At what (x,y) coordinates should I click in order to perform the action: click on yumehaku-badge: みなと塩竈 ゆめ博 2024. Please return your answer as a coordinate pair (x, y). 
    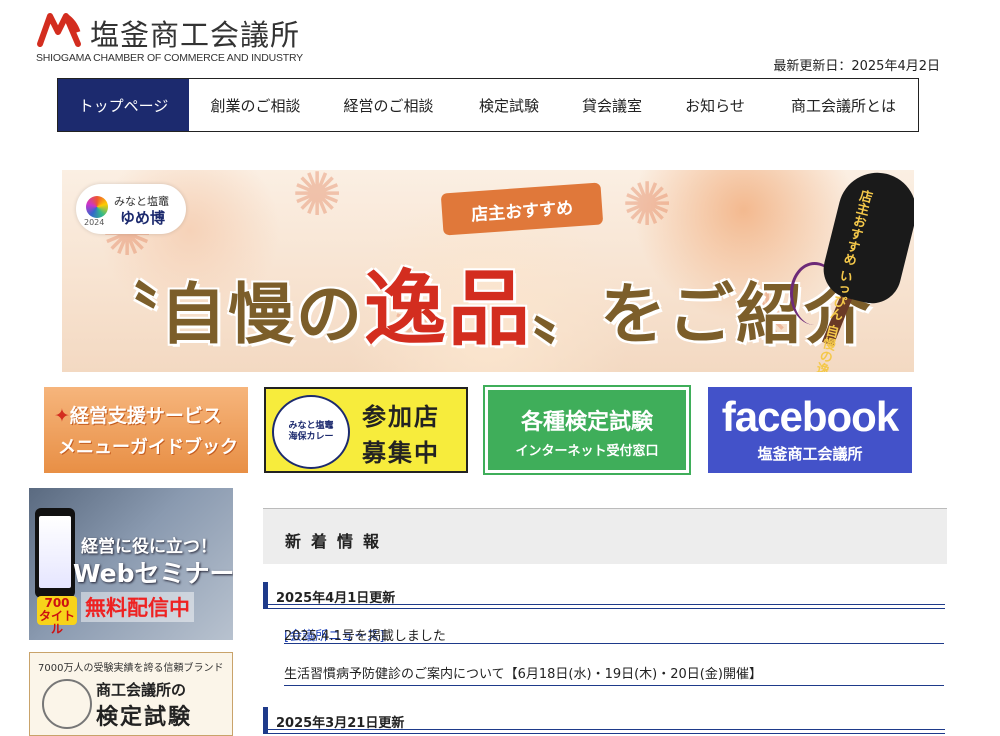
    Looking at the image, I should click on (131, 209).